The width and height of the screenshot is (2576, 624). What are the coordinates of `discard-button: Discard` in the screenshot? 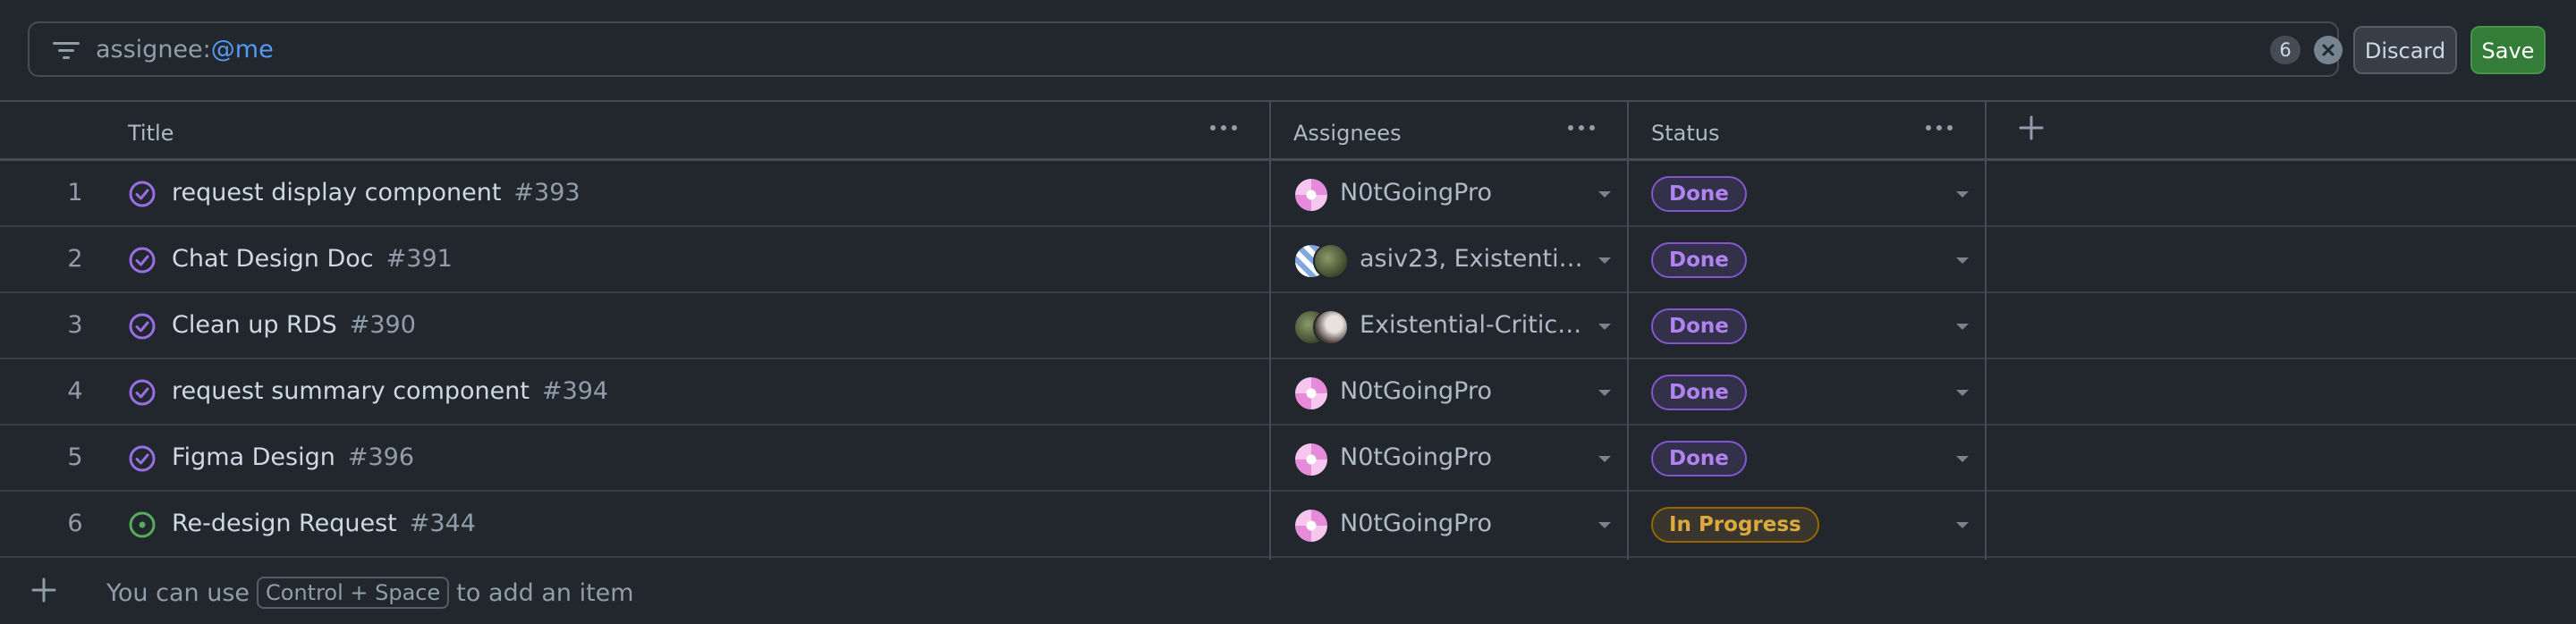 It's located at (2405, 50).